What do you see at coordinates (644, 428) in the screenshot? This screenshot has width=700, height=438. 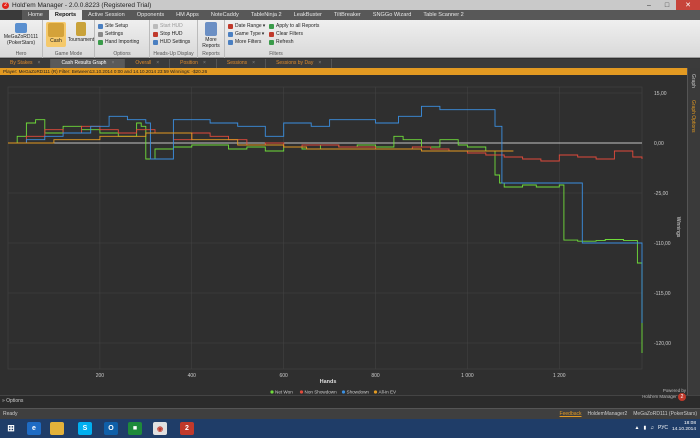 I see `network-icon: ▮` at bounding box center [644, 428].